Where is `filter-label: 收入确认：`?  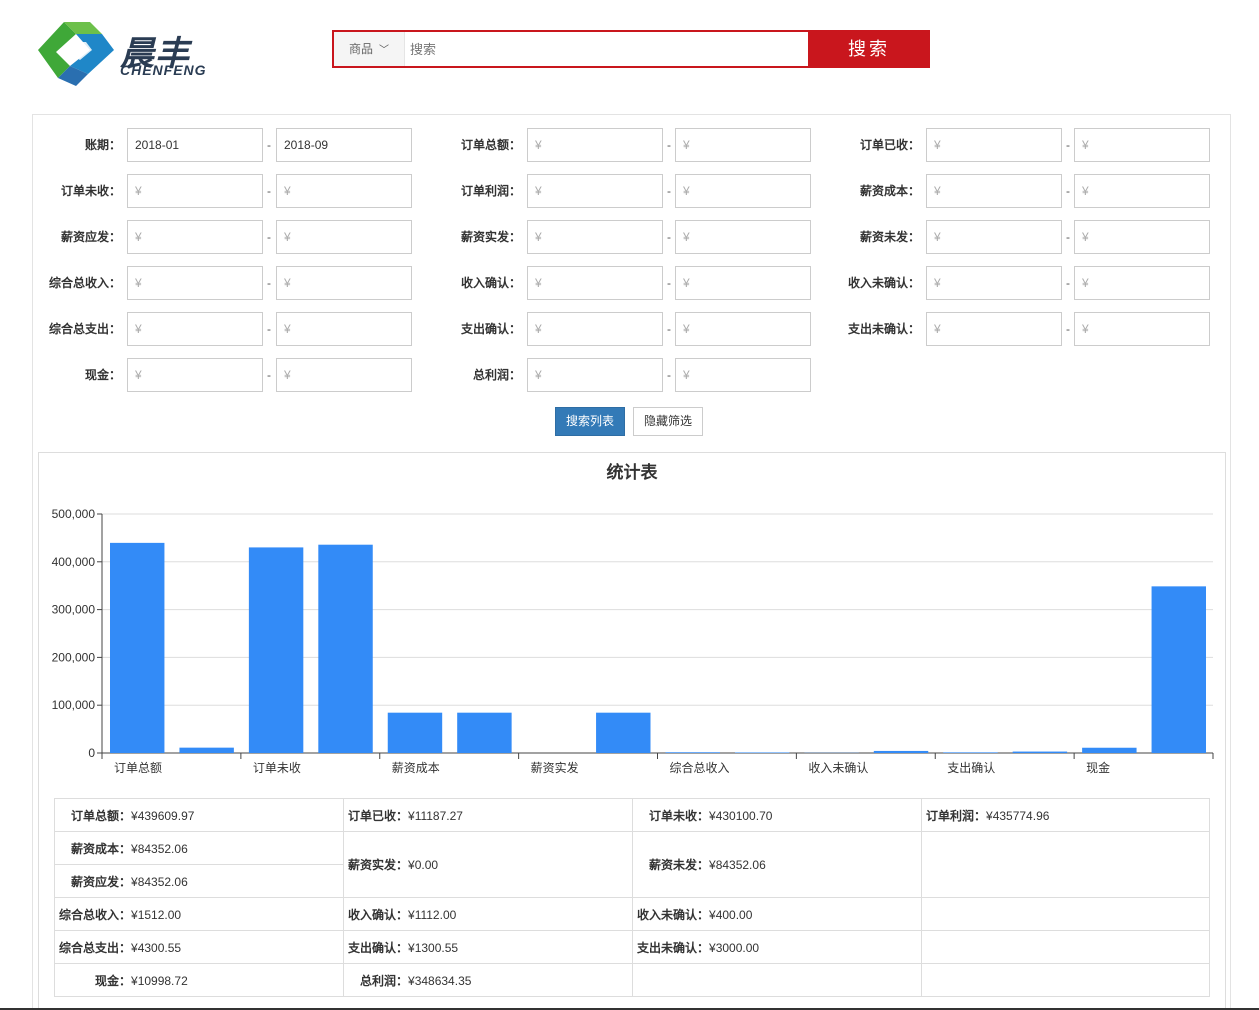
filter-label: 收入确认： is located at coordinates (490, 283).